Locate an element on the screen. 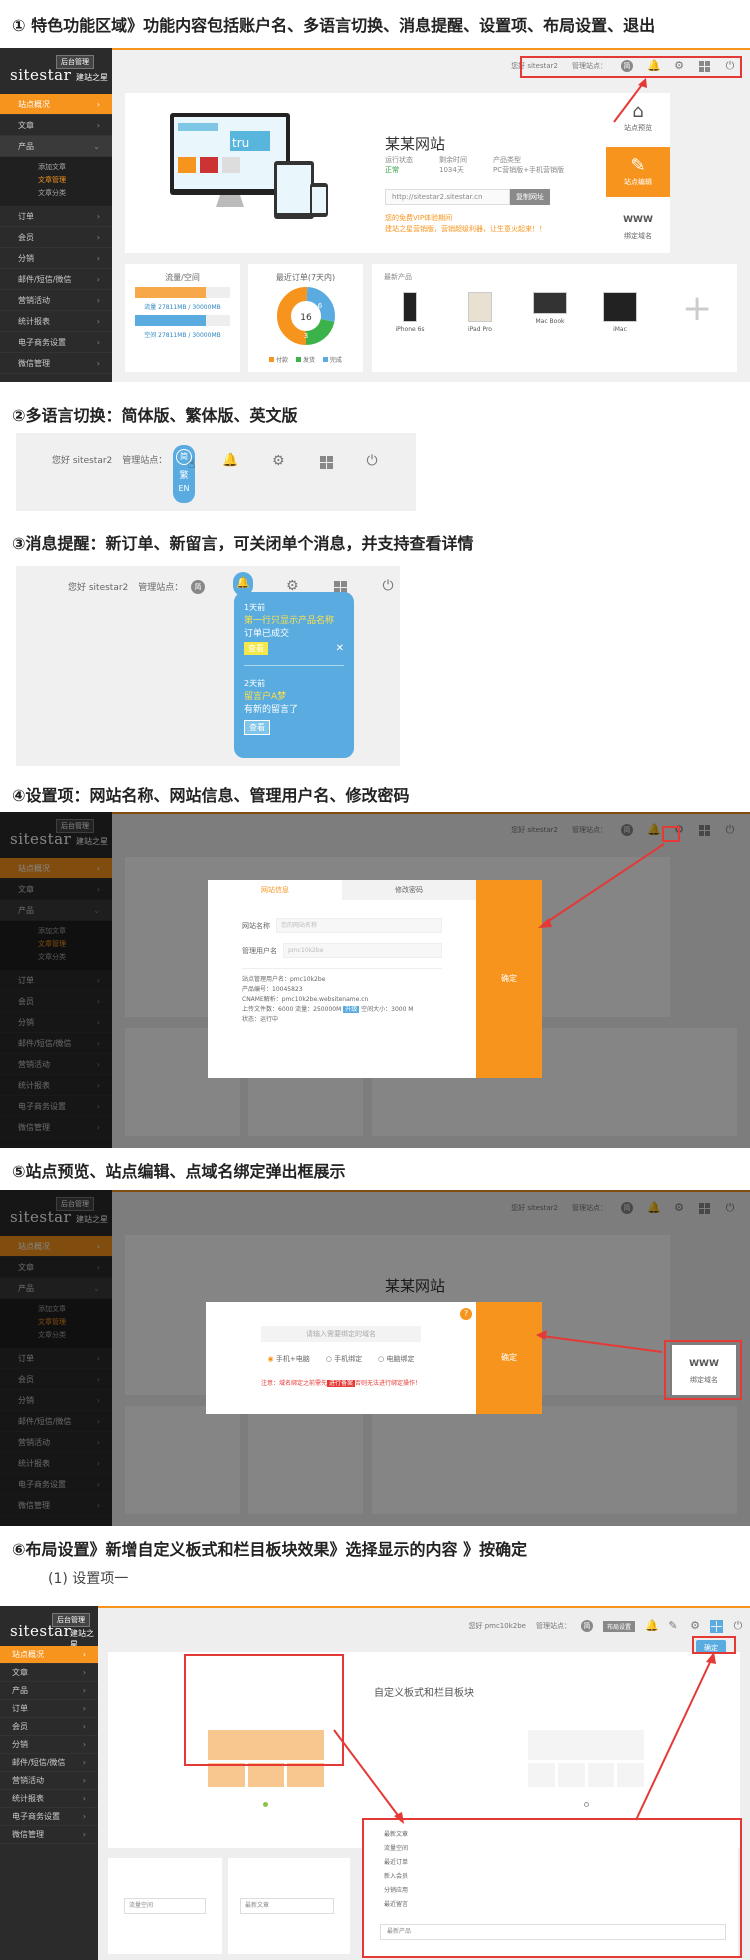  content-option: 新入会员 is located at coordinates (561, 1879).